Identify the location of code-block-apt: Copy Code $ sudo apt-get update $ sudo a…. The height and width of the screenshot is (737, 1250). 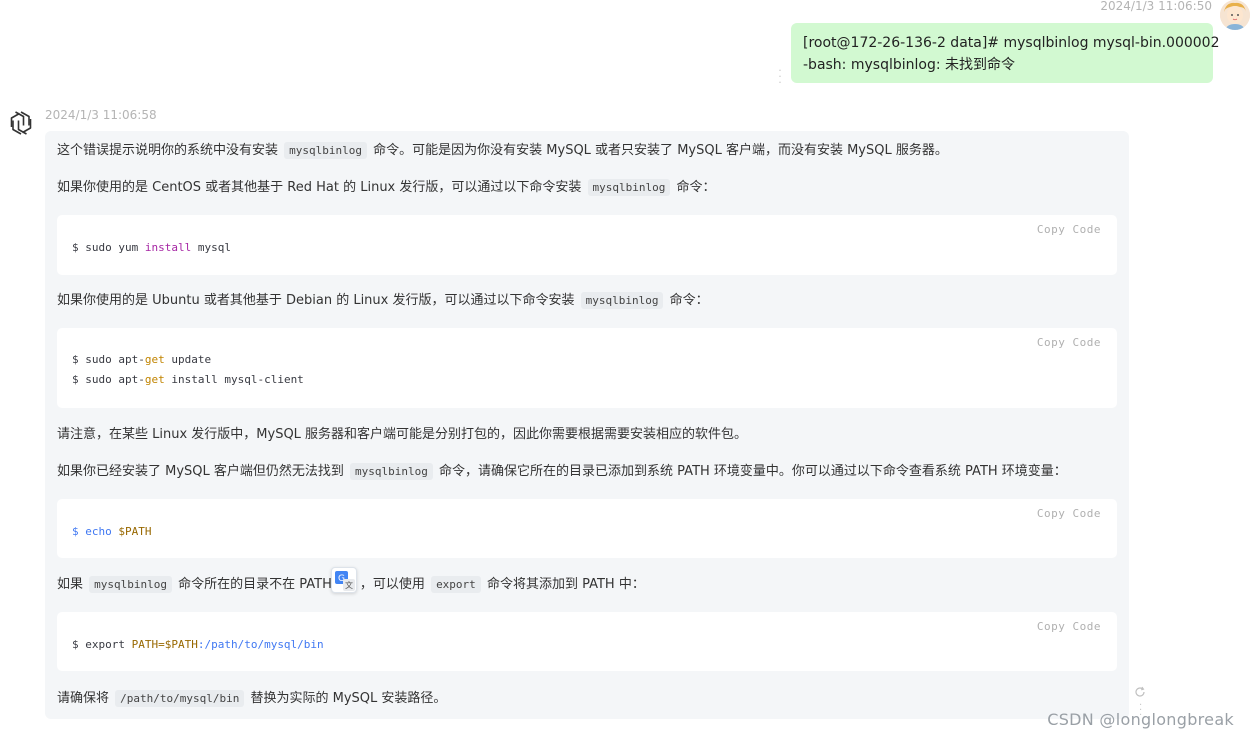
(587, 368).